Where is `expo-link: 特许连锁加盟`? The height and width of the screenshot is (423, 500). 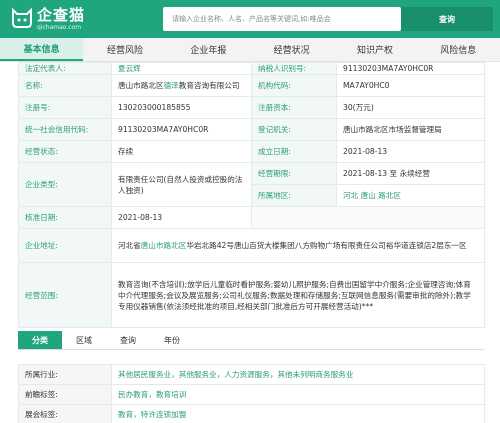 expo-link: 特许连锁加盟 is located at coordinates (164, 414).